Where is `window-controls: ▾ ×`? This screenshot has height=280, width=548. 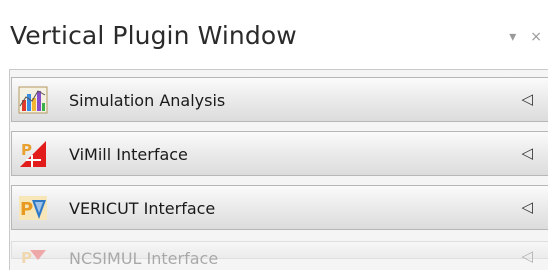 window-controls: ▾ × is located at coordinates (525, 37).